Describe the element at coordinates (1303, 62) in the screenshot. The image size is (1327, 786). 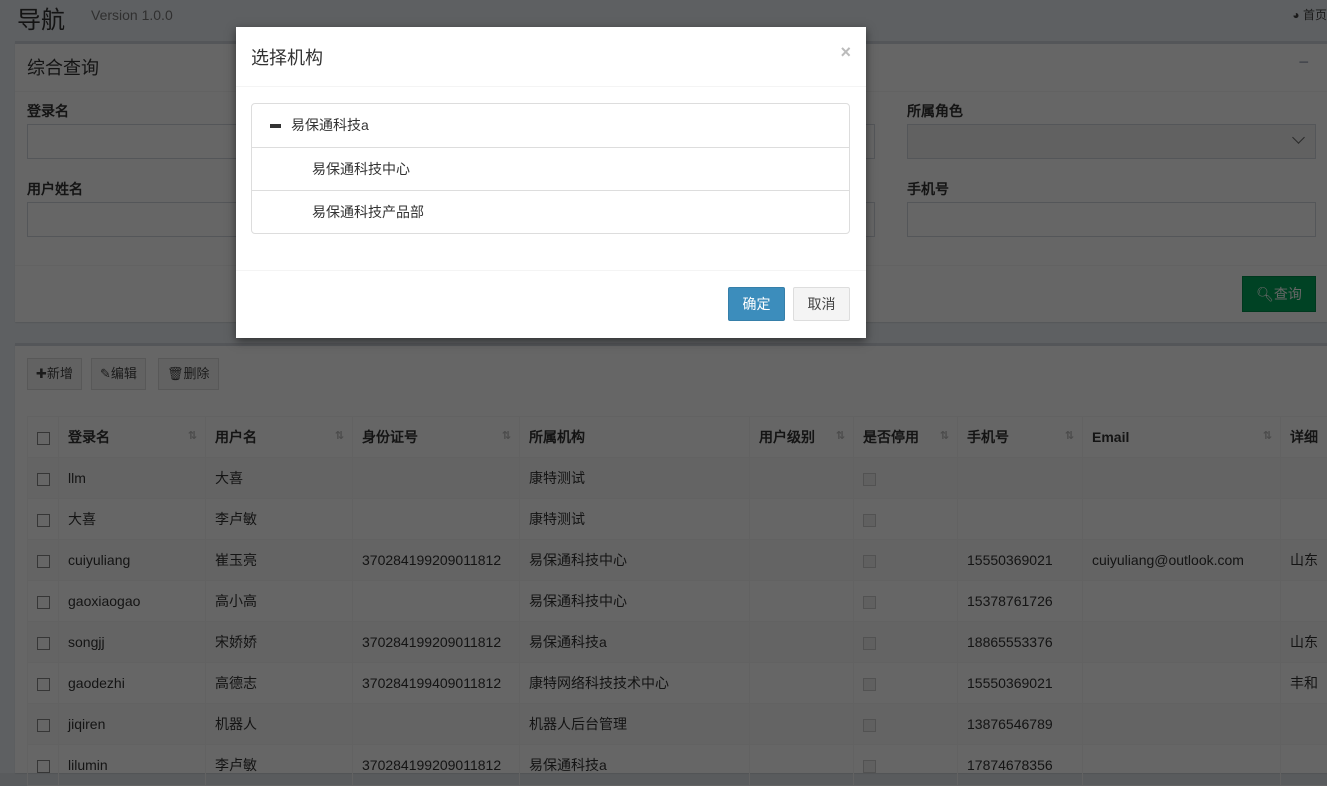
I see `collapse-icon: −` at that location.